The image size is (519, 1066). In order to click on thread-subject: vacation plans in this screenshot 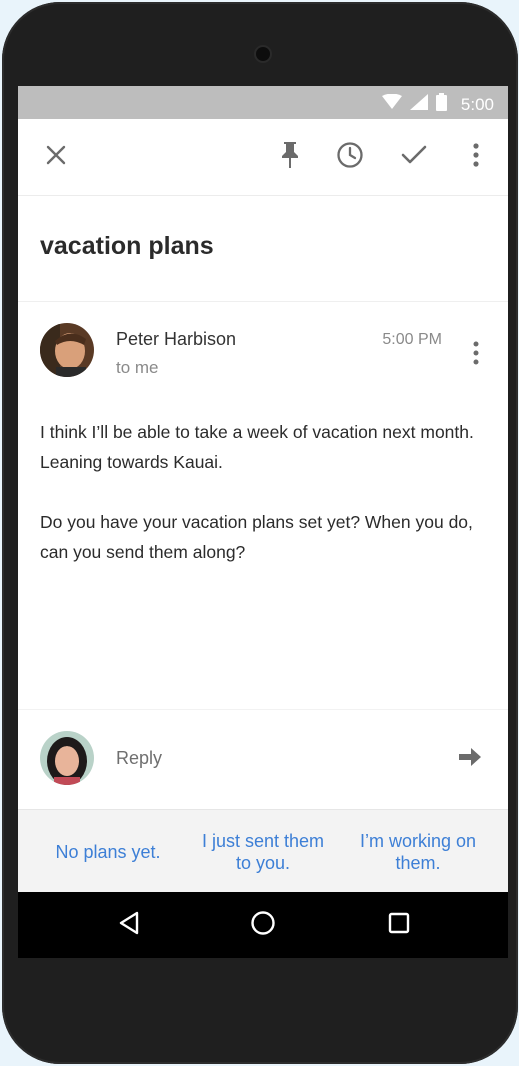, I will do `click(127, 246)`.